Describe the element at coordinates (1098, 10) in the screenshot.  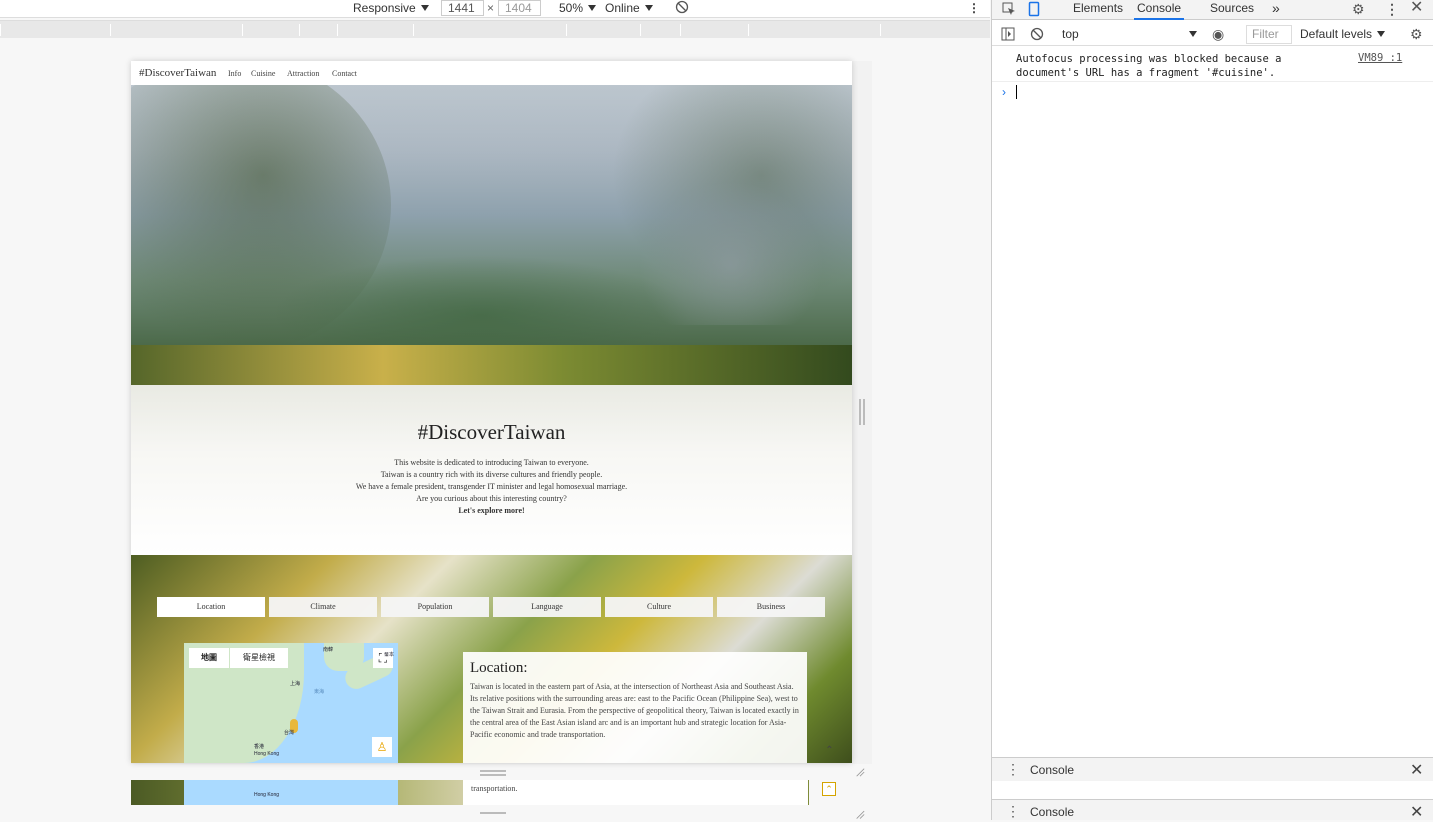
I see `tab-elements: Elements` at that location.